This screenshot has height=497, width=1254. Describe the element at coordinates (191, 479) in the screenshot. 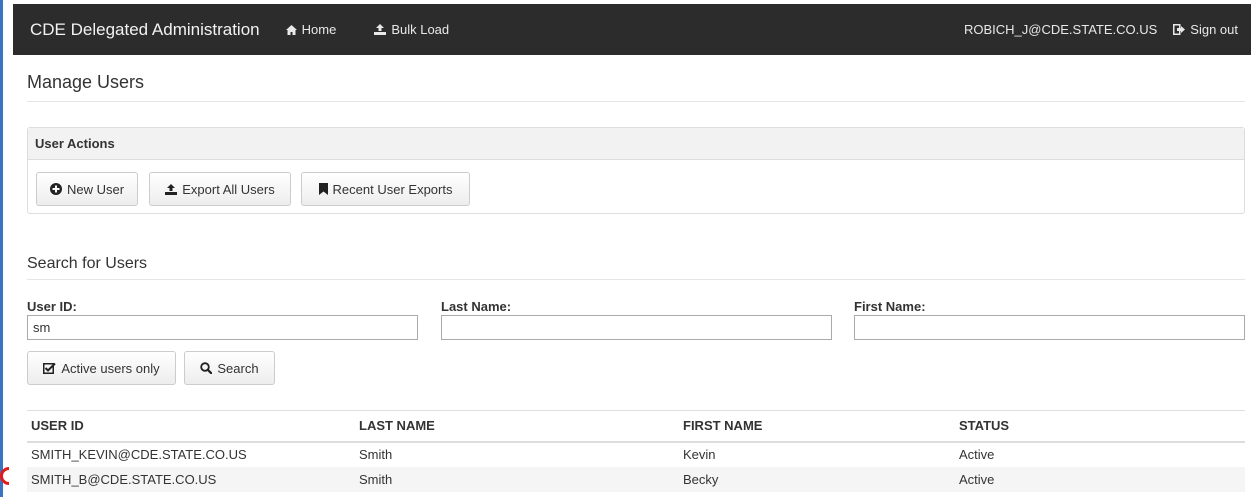

I see `cell-user-id: SMITH_B@CDE.STATE.CO.US` at that location.